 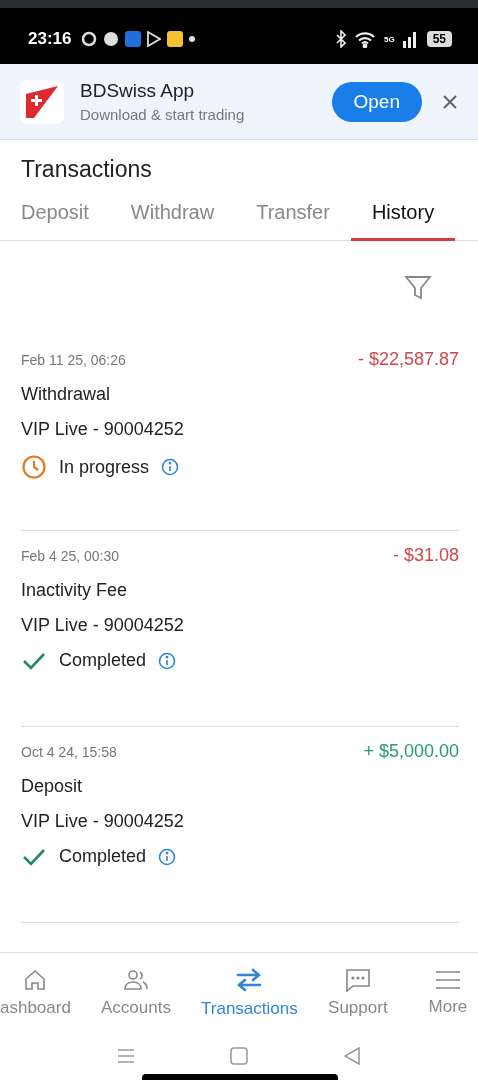 I want to click on network-type: 5G, so click(x=389, y=39).